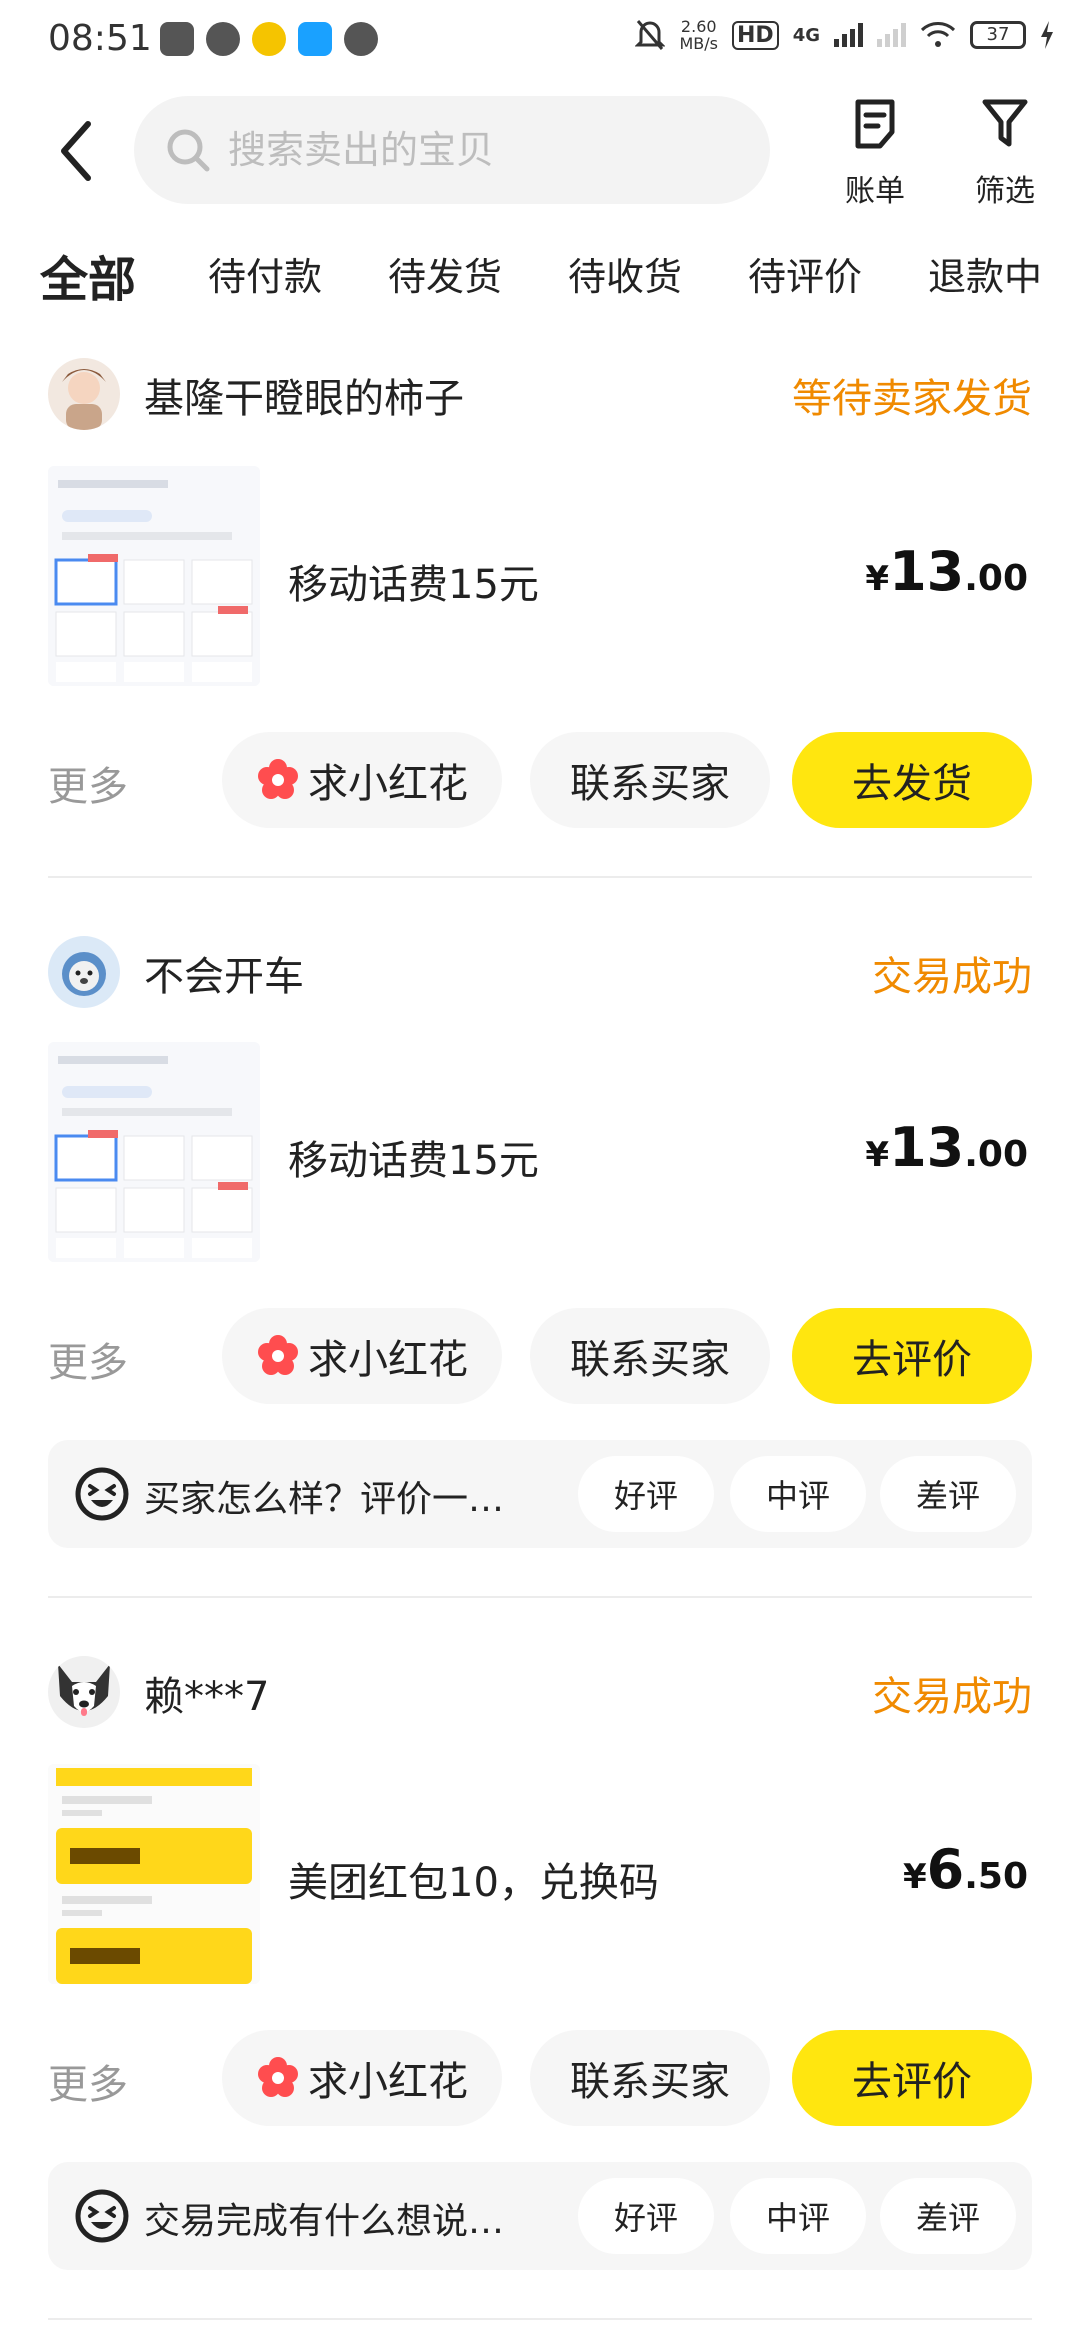  I want to click on hd-badge: HD, so click(755, 35).